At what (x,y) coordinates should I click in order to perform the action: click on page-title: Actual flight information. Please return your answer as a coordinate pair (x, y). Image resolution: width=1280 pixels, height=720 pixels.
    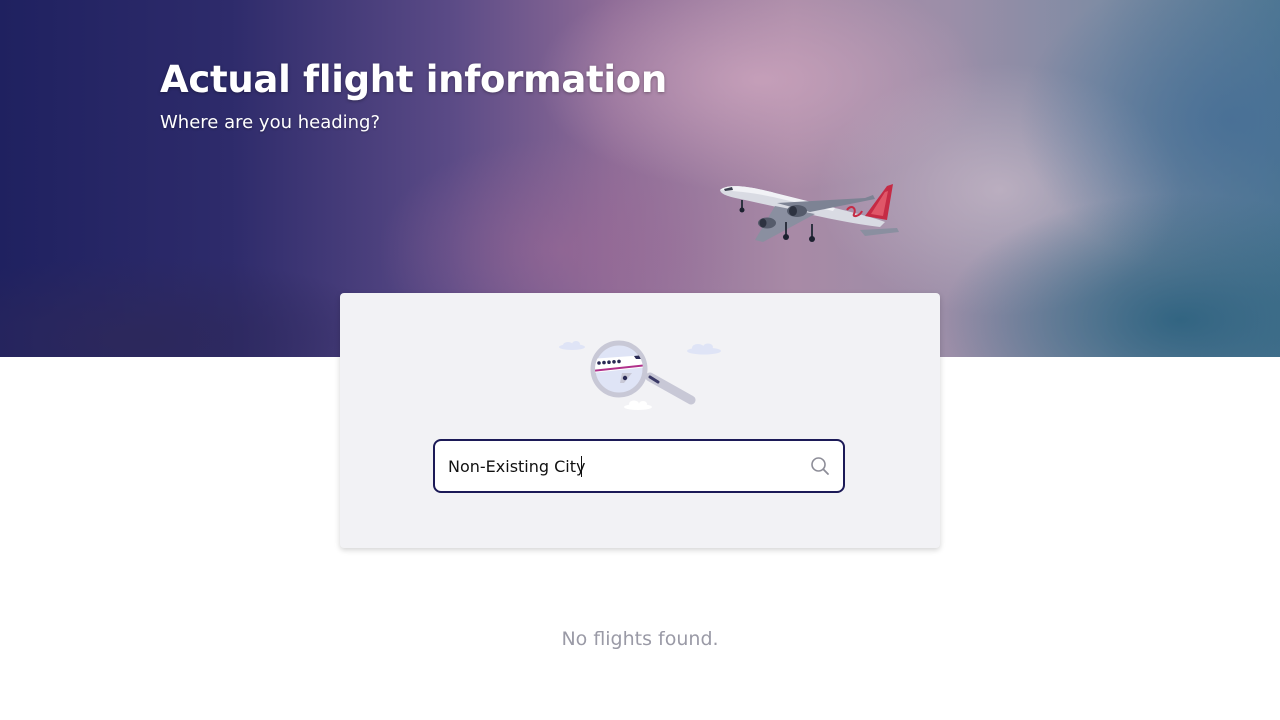
    Looking at the image, I should click on (413, 79).